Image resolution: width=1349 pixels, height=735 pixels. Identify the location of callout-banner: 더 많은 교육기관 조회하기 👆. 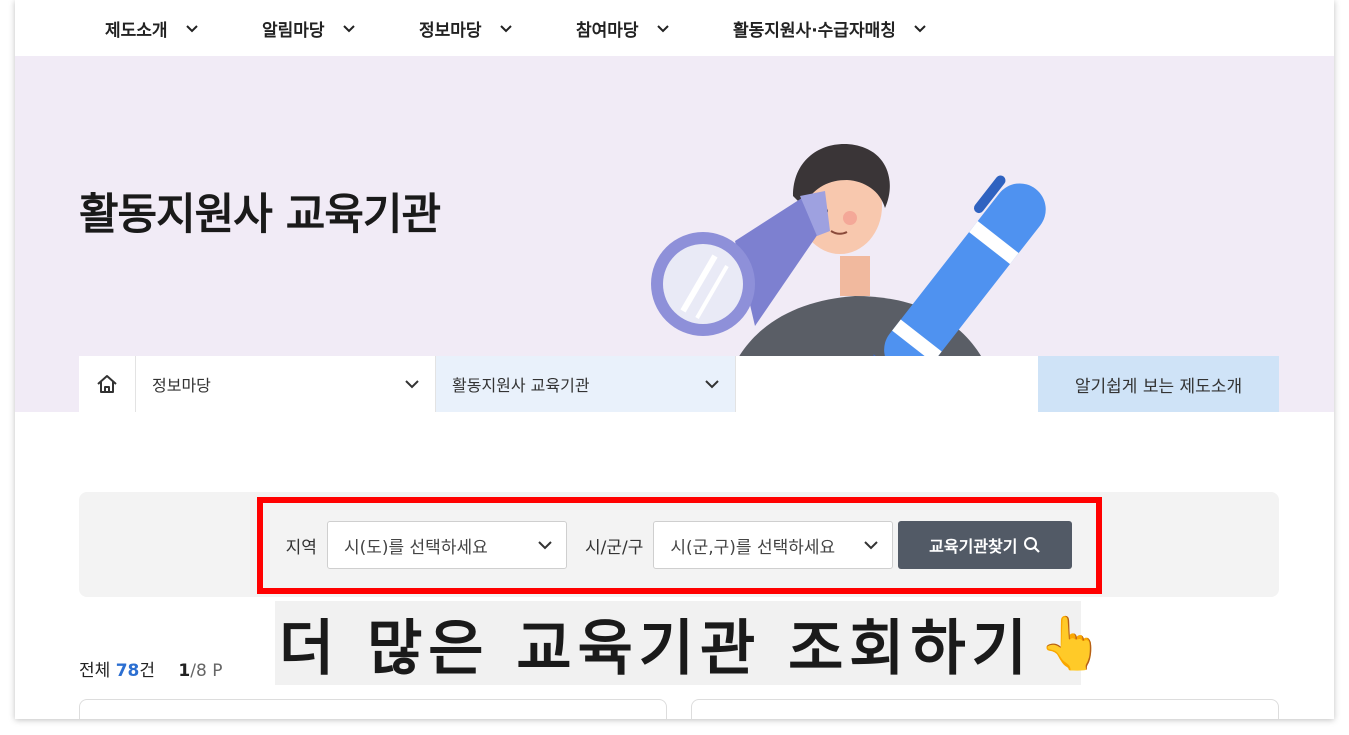
(689, 643).